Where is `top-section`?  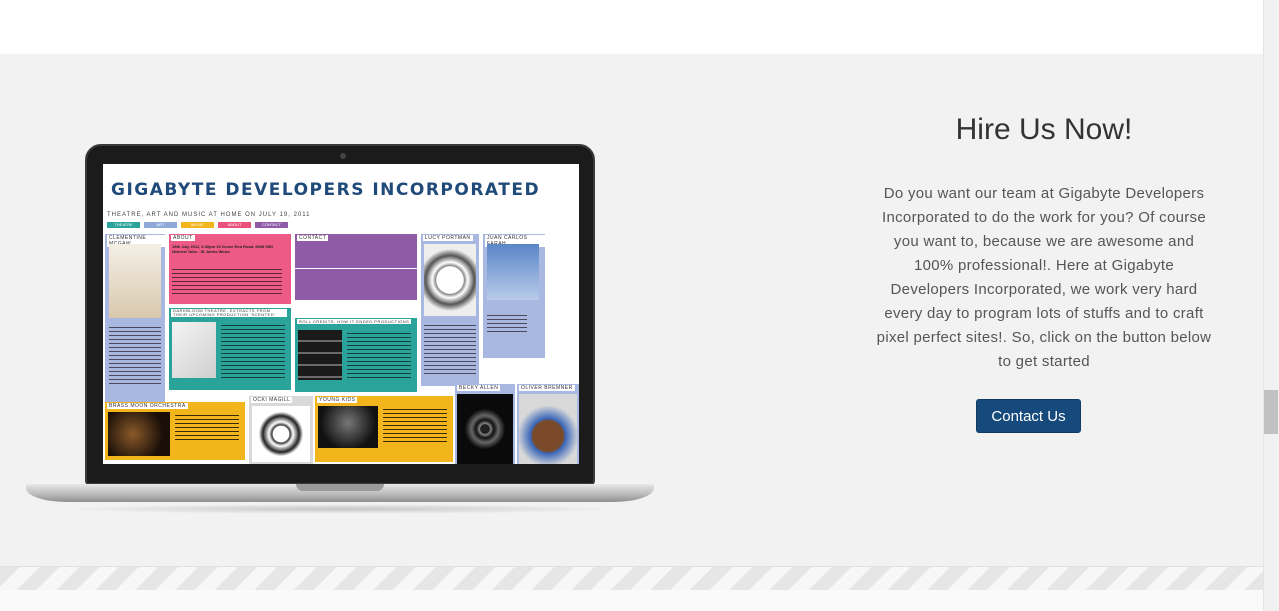 top-section is located at coordinates (631, 27).